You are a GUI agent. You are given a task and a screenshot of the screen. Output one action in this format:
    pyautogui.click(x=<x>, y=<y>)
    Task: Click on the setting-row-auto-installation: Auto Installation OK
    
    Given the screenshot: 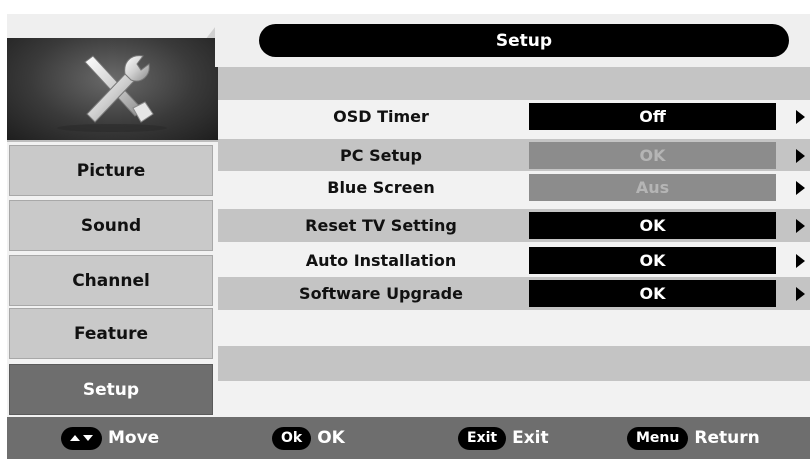 What is the action you would take?
    pyautogui.click(x=514, y=260)
    